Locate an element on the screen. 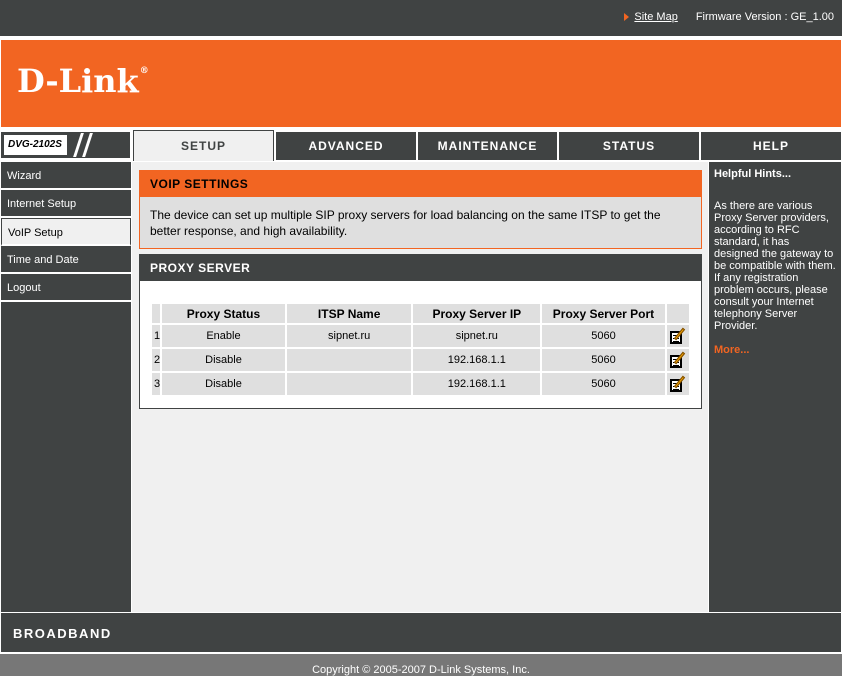 This screenshot has width=842, height=676. cell-status: Enable is located at coordinates (223, 336).